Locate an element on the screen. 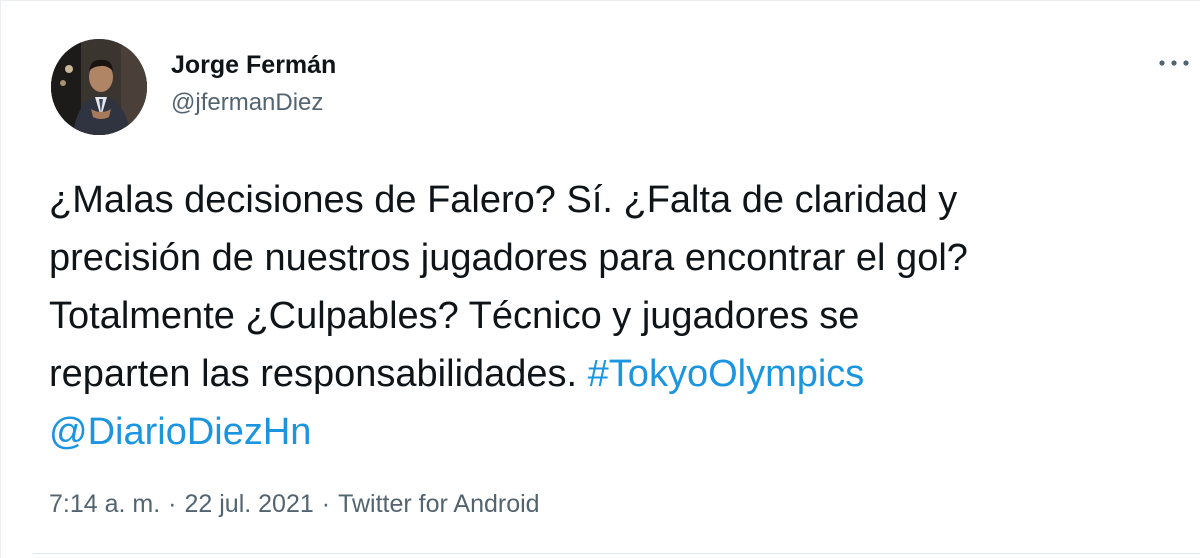 Image resolution: width=1200 pixels, height=558 pixels. hashtag-link: #TokyoOlympics is located at coordinates (726, 374).